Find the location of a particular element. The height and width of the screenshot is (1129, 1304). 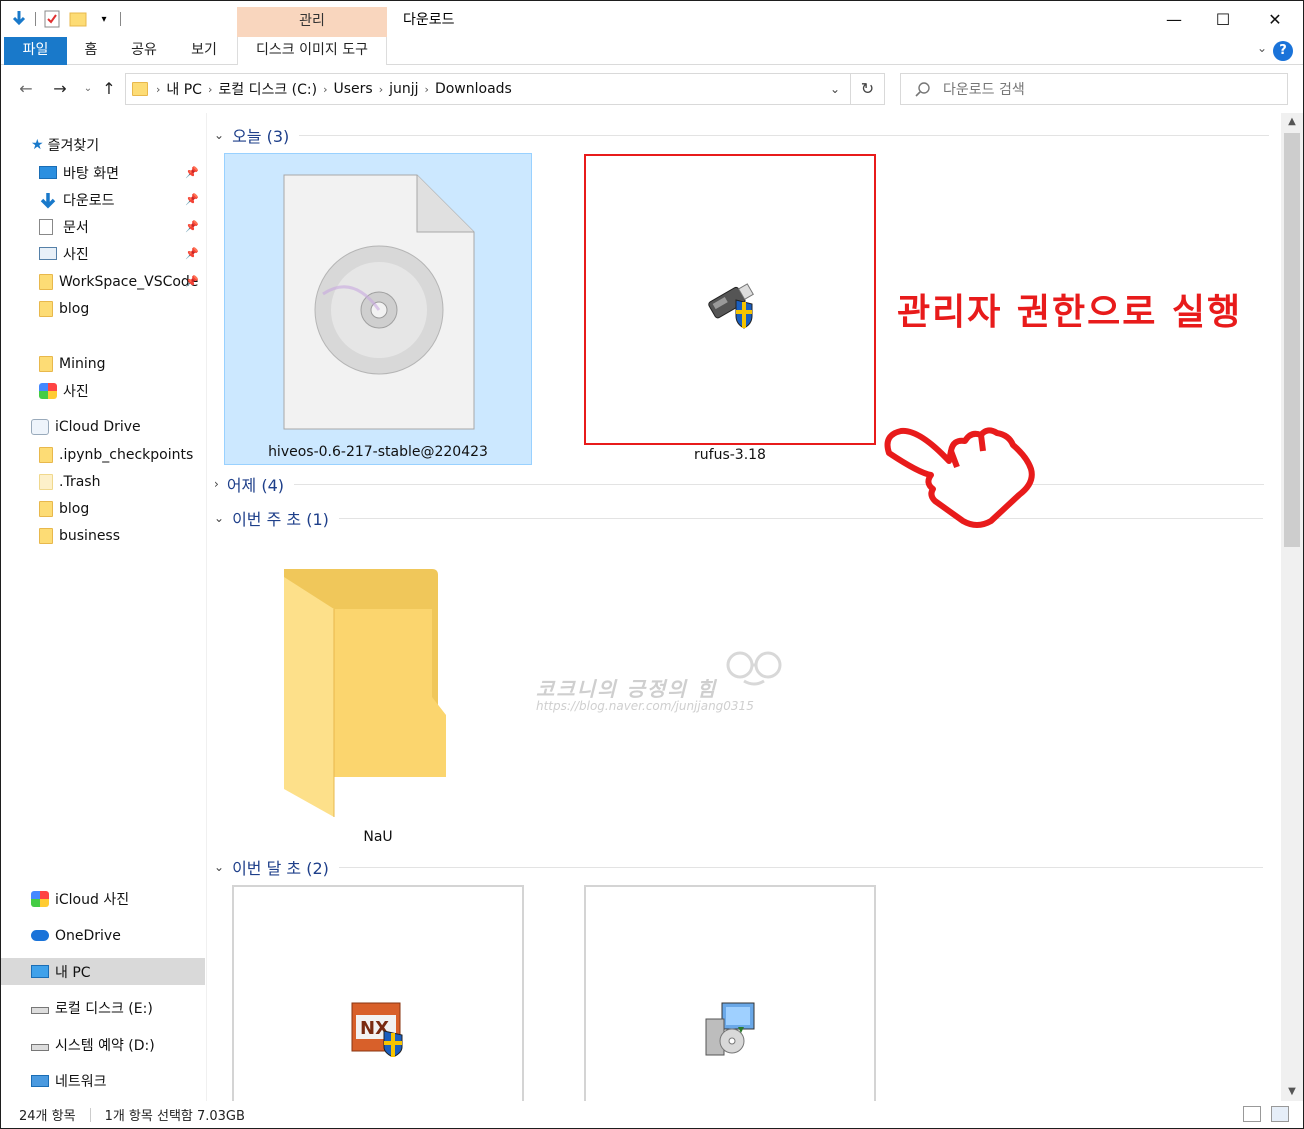

nav-item-trash: .Trash is located at coordinates (103, 481).